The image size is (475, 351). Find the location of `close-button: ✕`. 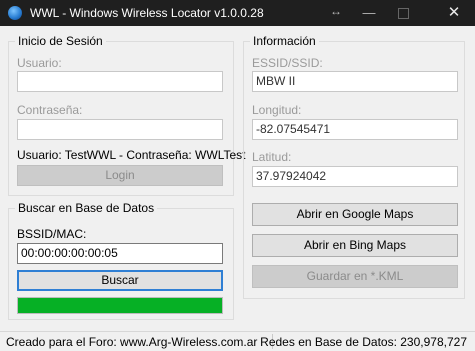

close-button: ✕ is located at coordinates (454, 13).